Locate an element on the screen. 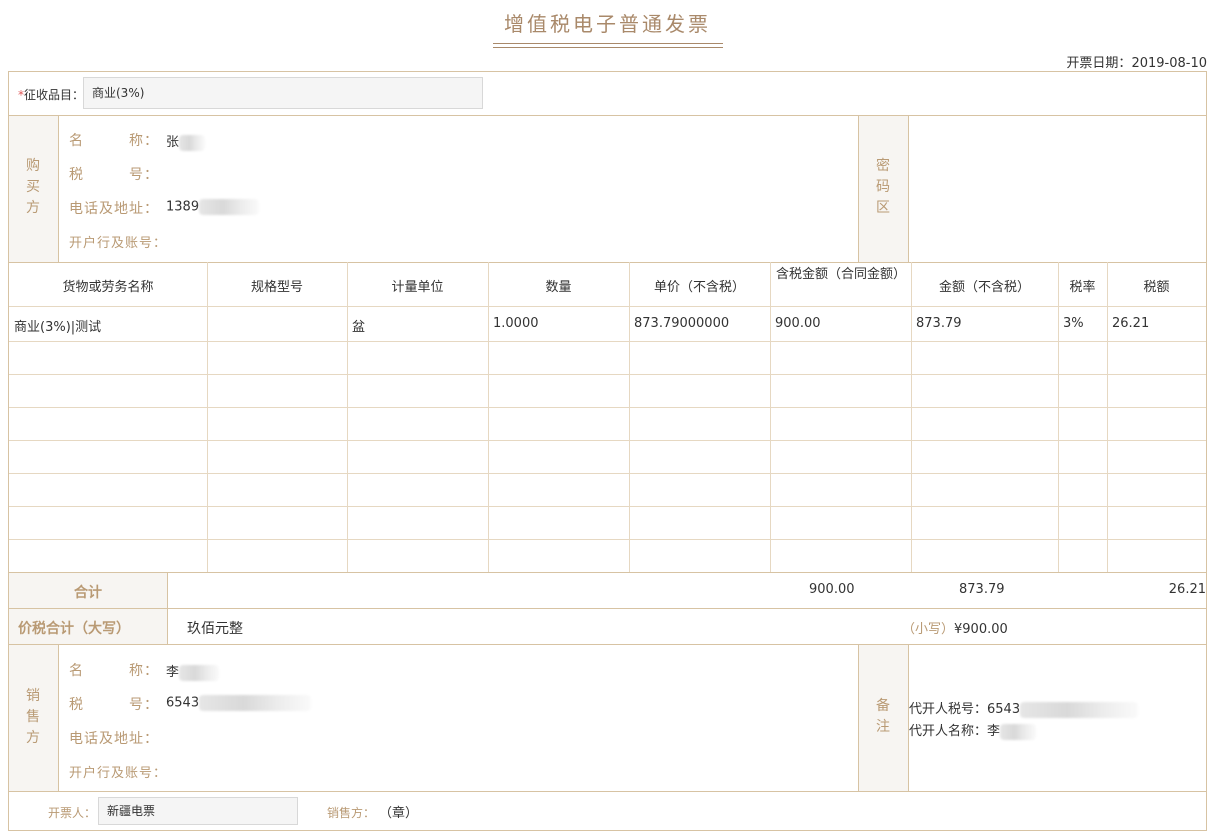  col-header-tax: 税额 is located at coordinates (1156, 287).